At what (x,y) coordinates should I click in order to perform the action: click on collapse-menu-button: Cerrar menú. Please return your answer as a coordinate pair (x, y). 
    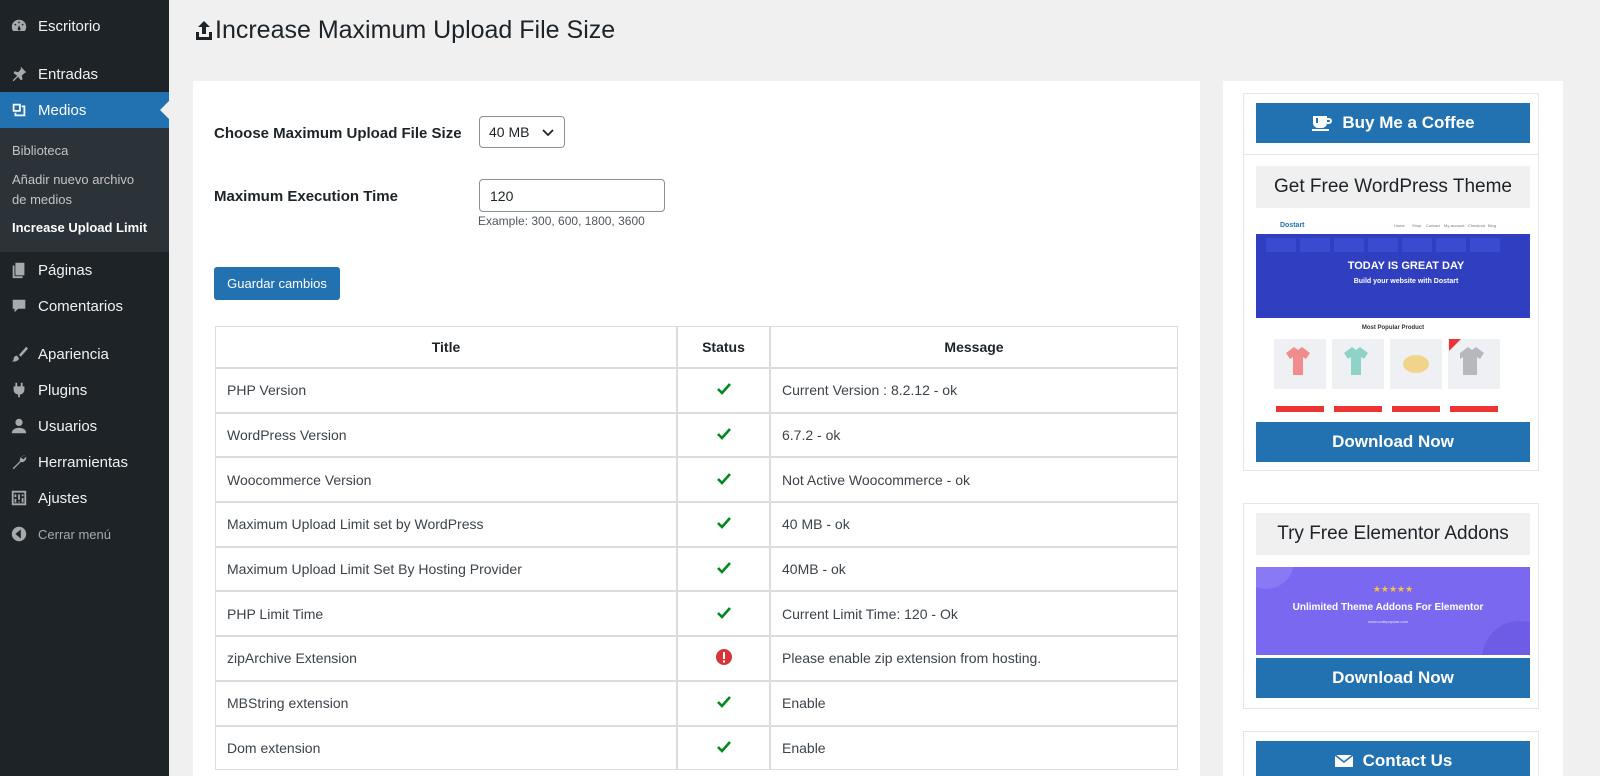
    Looking at the image, I should click on (84, 534).